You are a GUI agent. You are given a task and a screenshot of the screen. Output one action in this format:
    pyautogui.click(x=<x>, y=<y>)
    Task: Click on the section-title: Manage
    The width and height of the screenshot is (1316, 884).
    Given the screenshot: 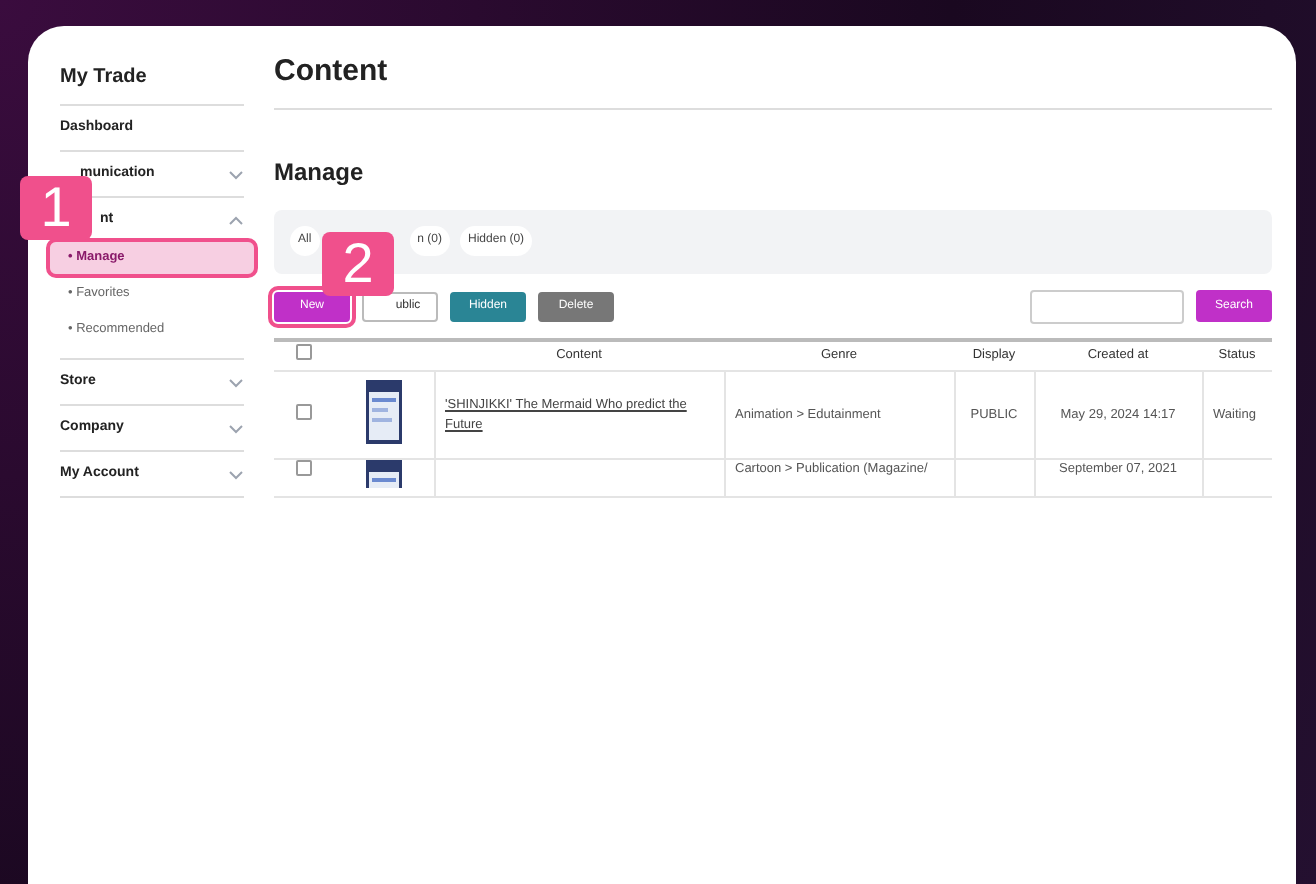 What is the action you would take?
    pyautogui.click(x=320, y=172)
    